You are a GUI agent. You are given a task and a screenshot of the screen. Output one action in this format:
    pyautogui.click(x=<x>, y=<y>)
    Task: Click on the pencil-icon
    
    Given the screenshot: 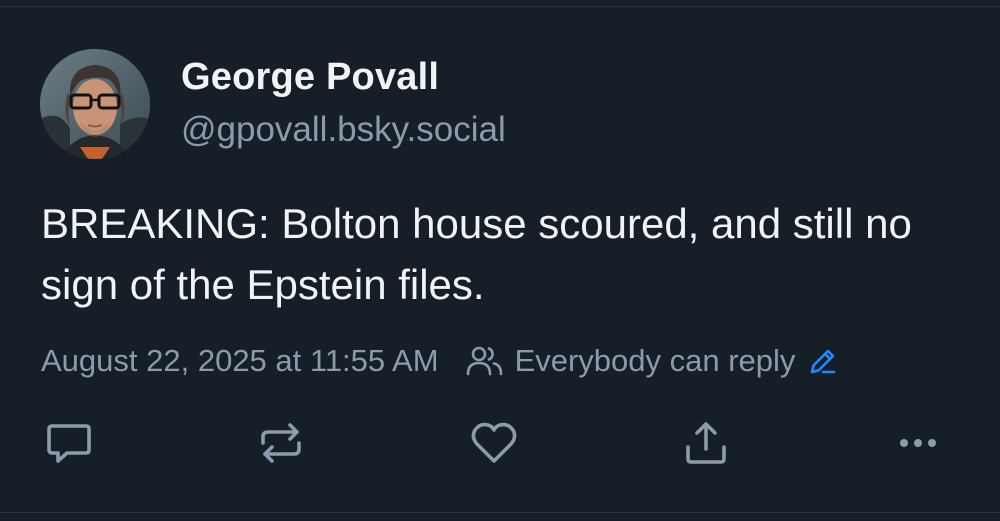 What is the action you would take?
    pyautogui.click(x=823, y=361)
    